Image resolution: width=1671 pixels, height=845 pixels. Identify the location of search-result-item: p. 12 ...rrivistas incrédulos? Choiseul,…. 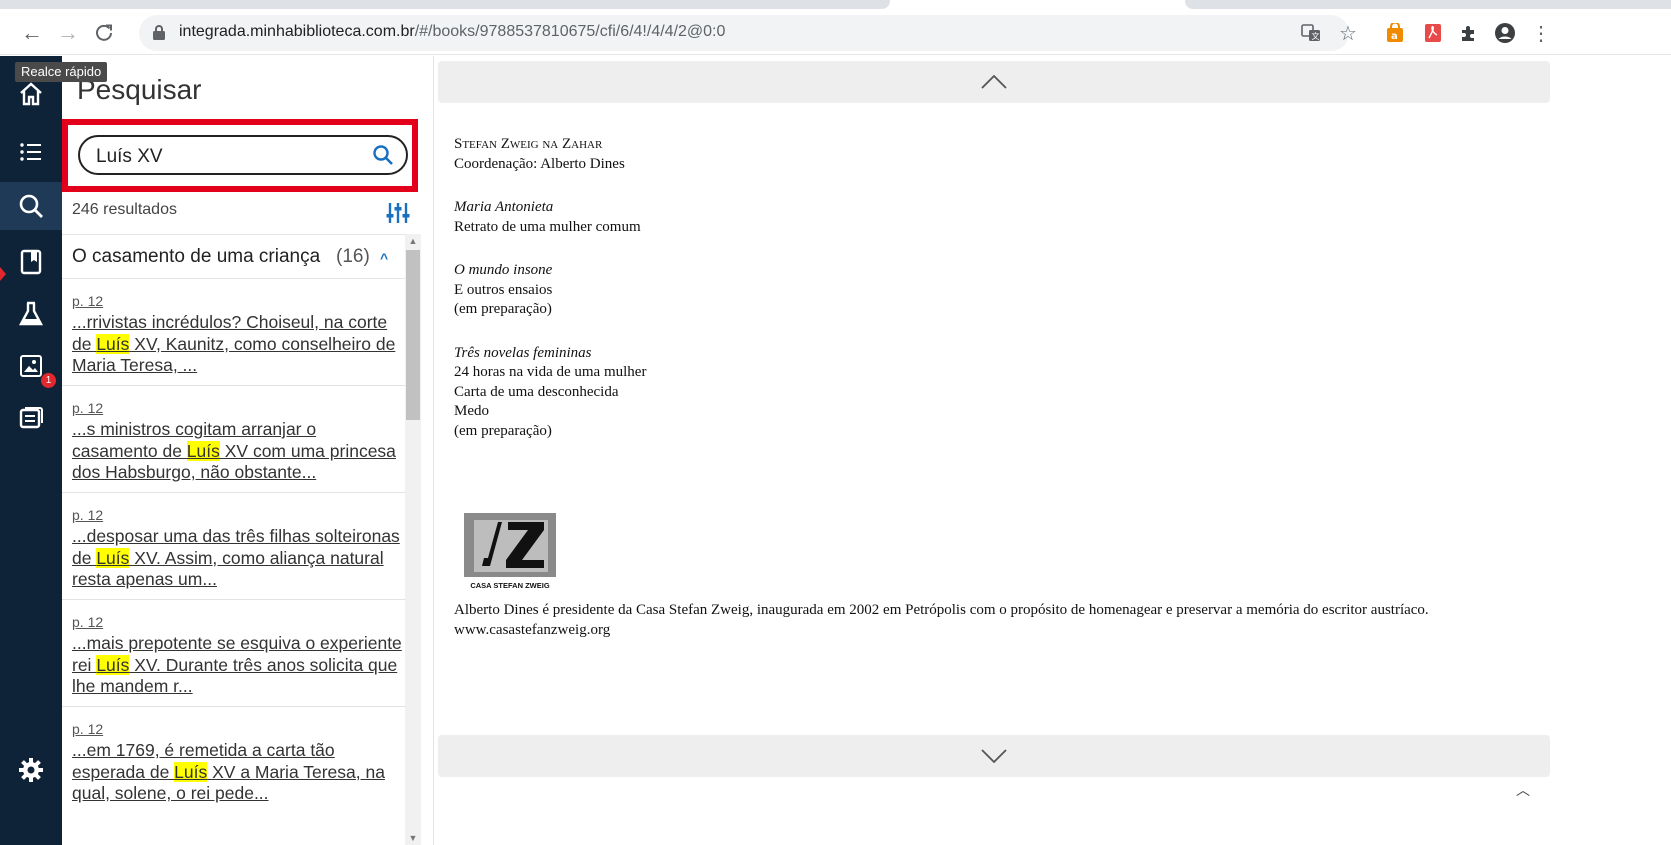
(234, 332).